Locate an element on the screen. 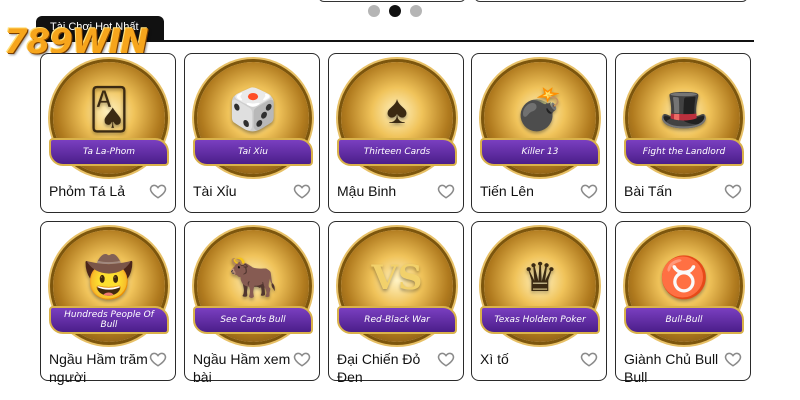 The width and height of the screenshot is (800, 400). game-card: 🎩 Fight the Landlord Bài Tấn is located at coordinates (683, 133).